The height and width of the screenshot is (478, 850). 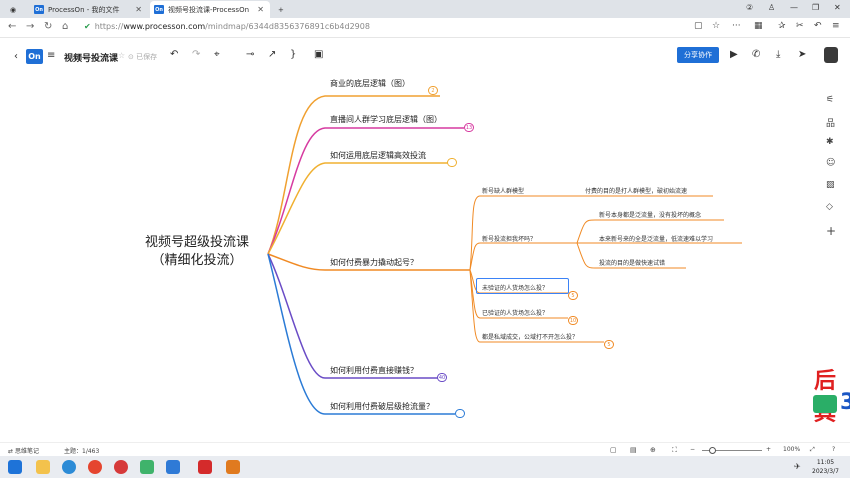 What do you see at coordinates (613, 450) in the screenshot?
I see `fit-icon: ▢` at bounding box center [613, 450].